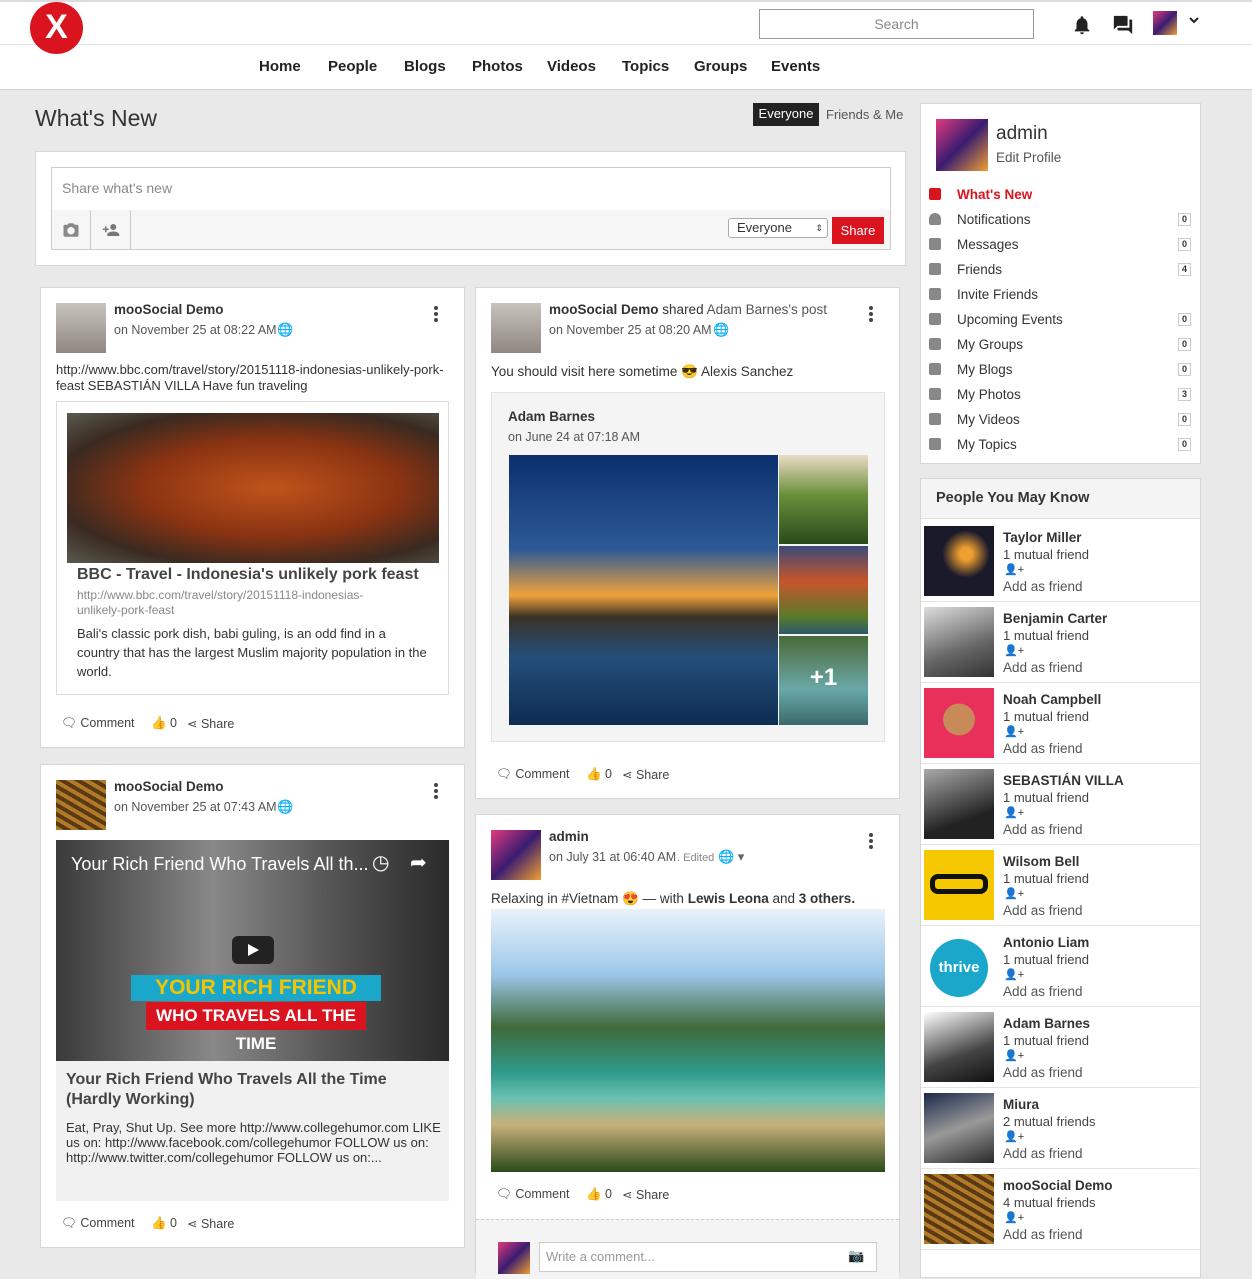 The height and width of the screenshot is (1279, 1252). What do you see at coordinates (827, 898) in the screenshot?
I see `others-link: 3 others.` at bounding box center [827, 898].